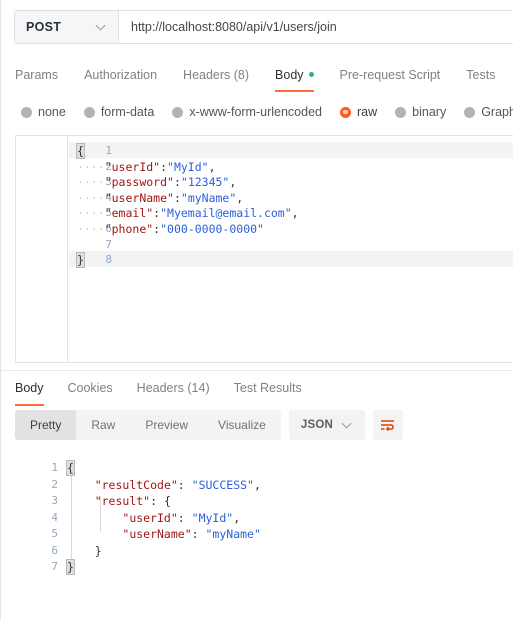  I want to click on code-line: "result": {, so click(119, 501).